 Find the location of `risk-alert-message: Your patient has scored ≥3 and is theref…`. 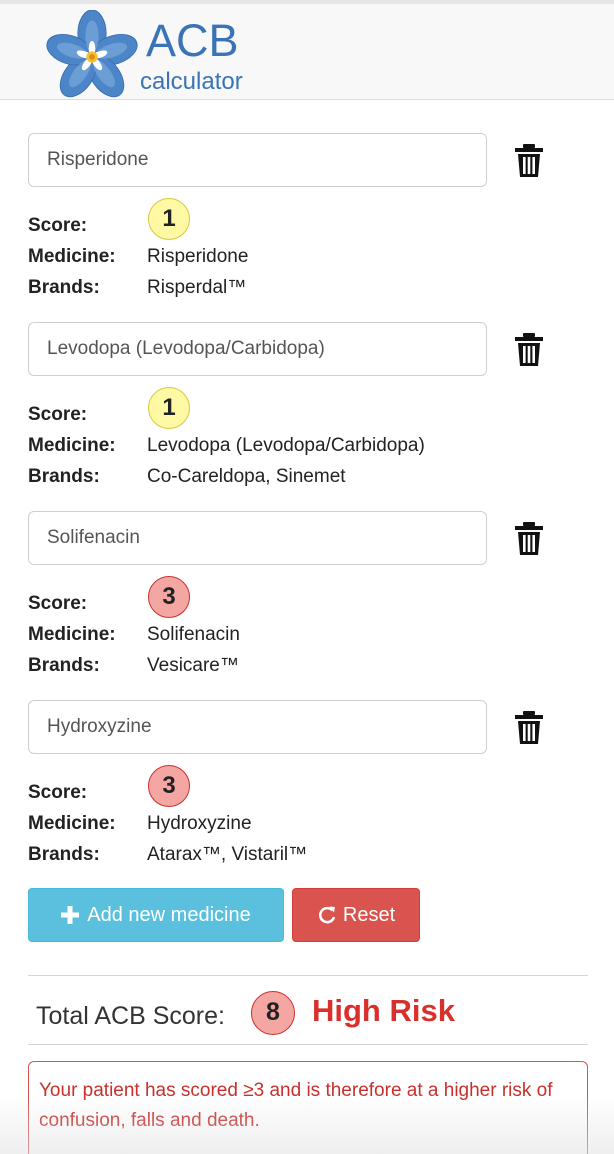

risk-alert-message: Your patient has scored ≥3 and is theref… is located at coordinates (296, 1105).